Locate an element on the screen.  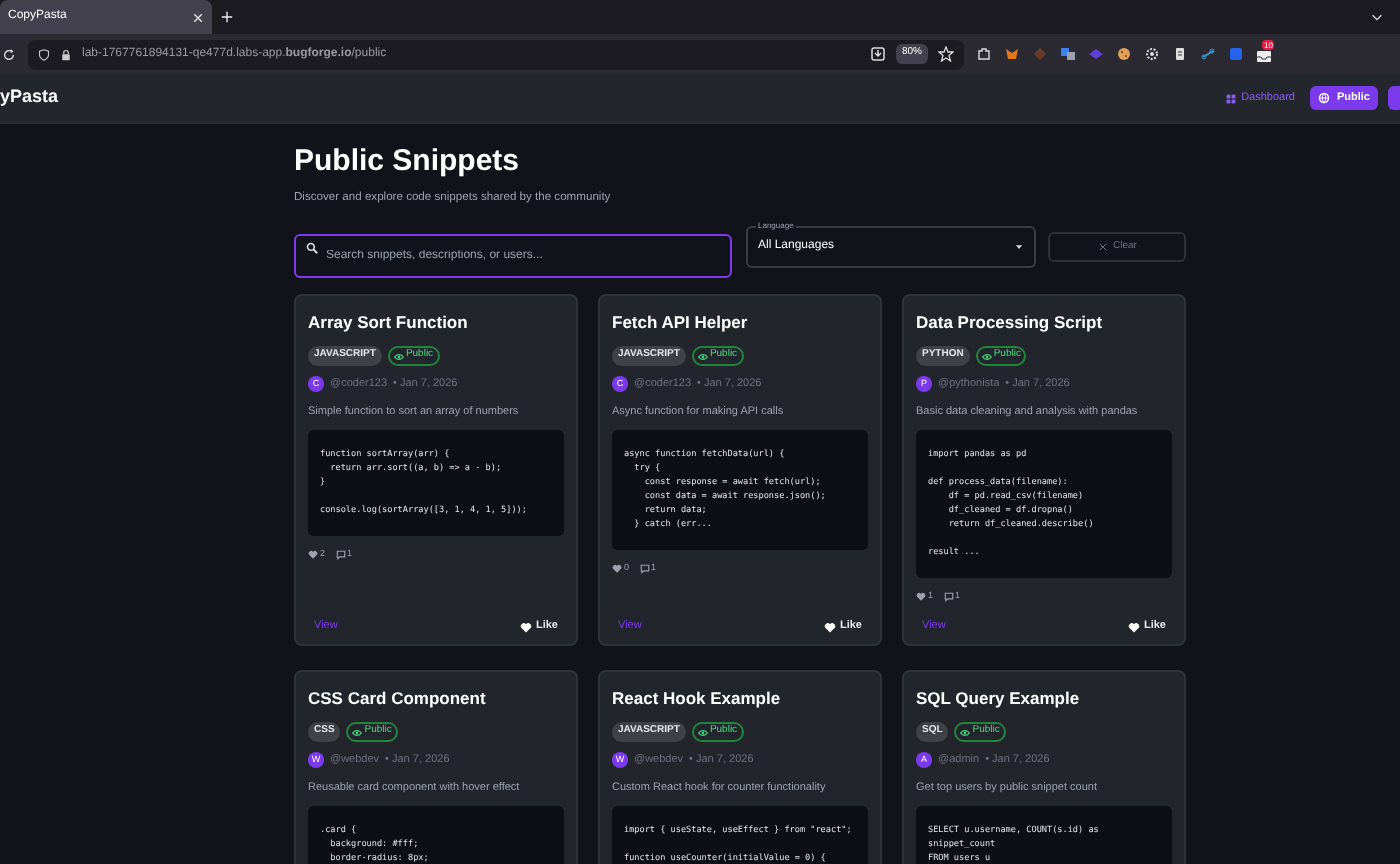
page-title: Public Snippets is located at coordinates (408, 162).